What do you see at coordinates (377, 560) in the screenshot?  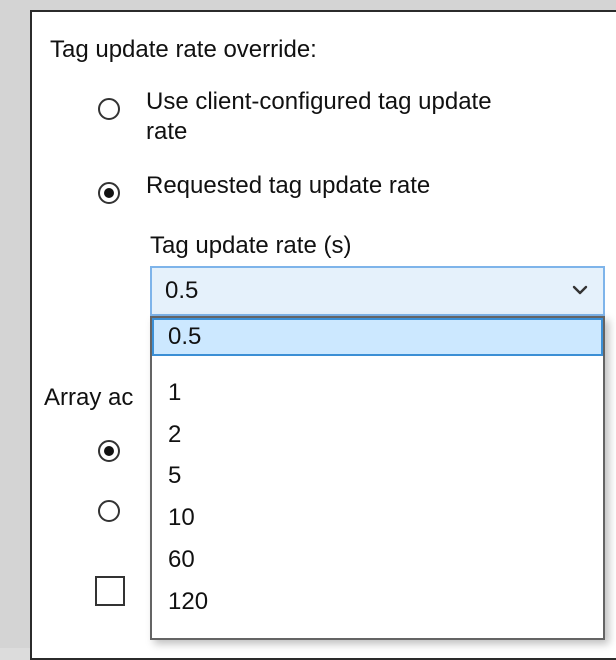 I see `dropdown-option-60: 60` at bounding box center [377, 560].